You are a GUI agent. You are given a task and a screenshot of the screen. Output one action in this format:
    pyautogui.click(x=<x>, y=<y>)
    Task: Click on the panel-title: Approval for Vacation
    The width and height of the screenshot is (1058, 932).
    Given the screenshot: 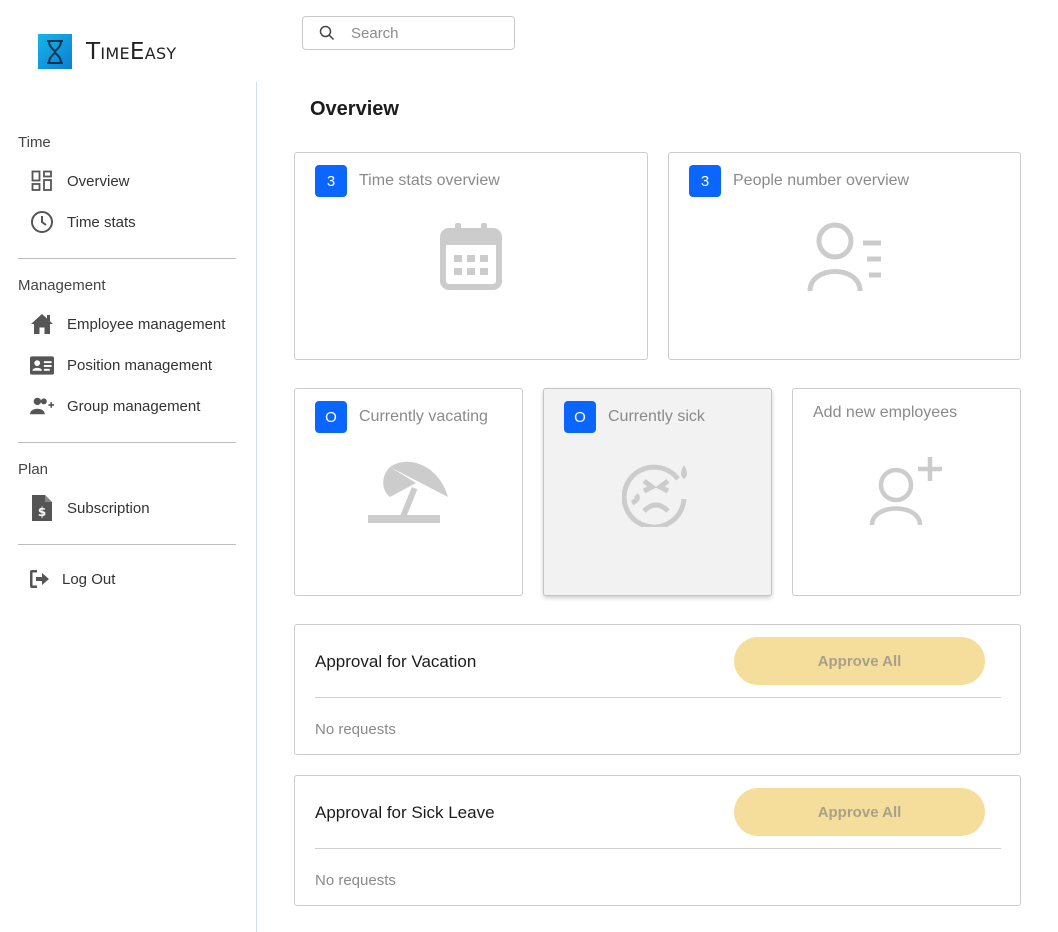 What is the action you would take?
    pyautogui.click(x=396, y=661)
    